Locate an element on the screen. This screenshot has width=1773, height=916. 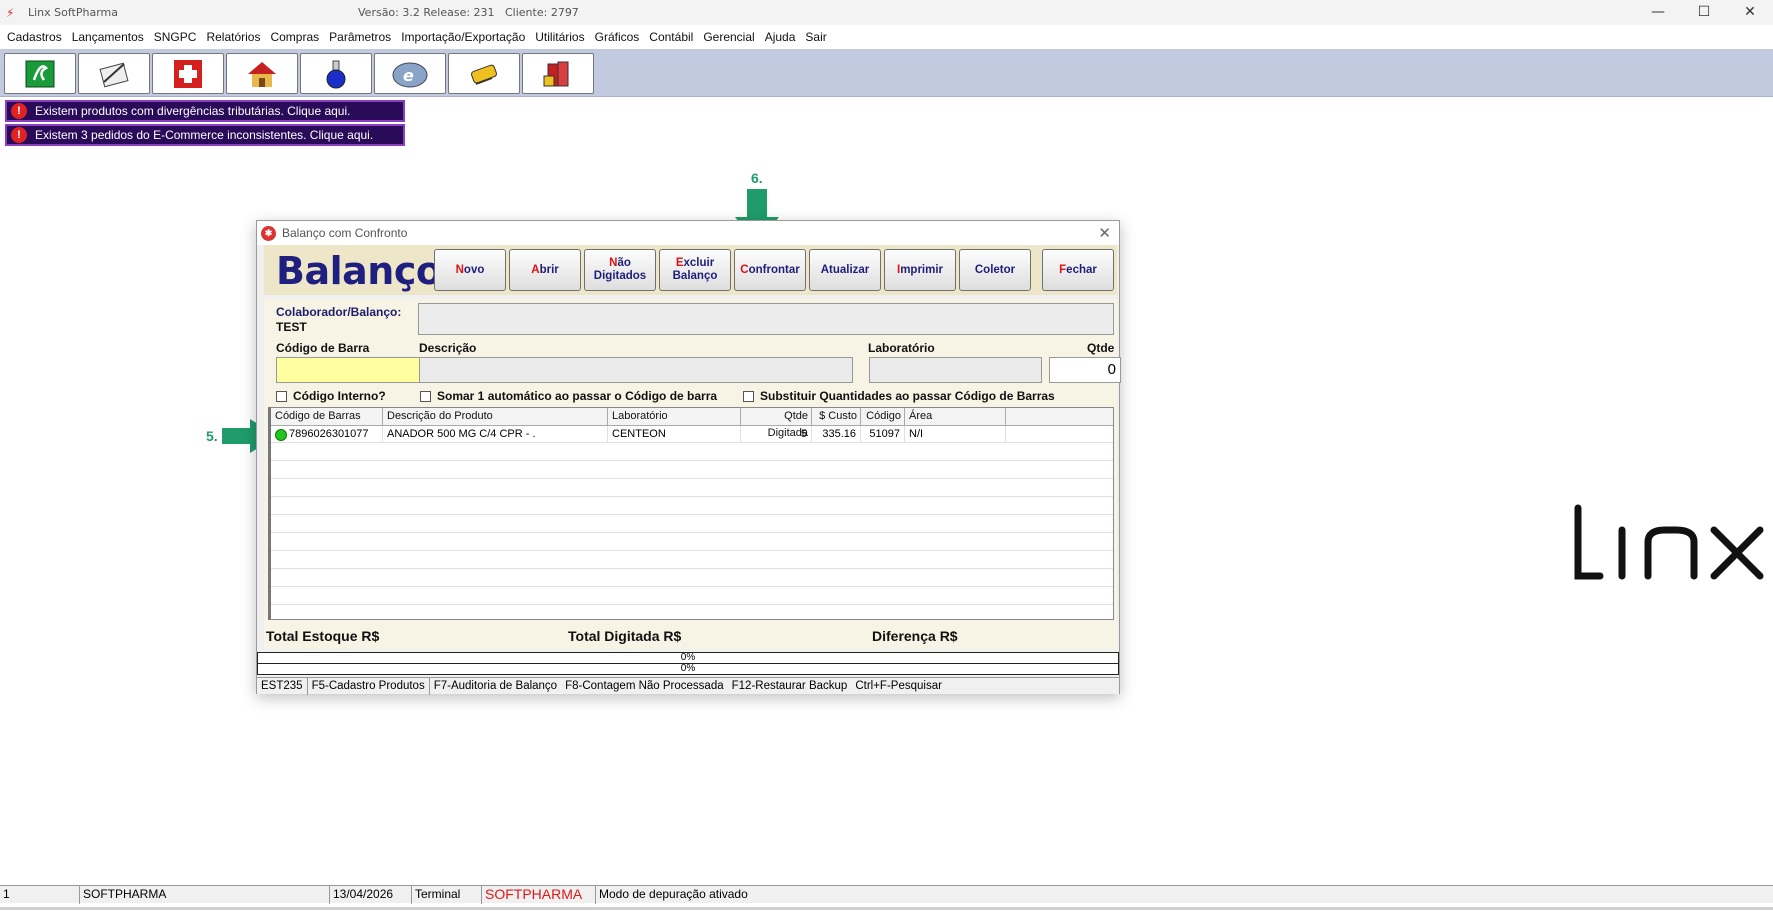
status-debug-mode: Modo de depuração ativado is located at coordinates (673, 894).